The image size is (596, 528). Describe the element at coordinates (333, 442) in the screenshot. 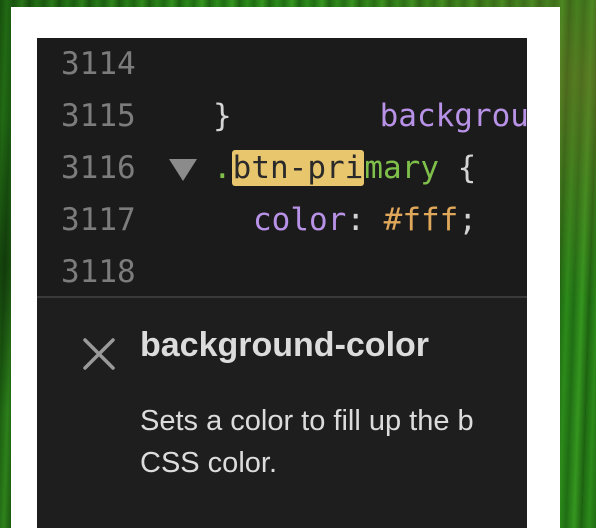

I see `doc-description: Sets a color to fill up the b CSS color.` at that location.